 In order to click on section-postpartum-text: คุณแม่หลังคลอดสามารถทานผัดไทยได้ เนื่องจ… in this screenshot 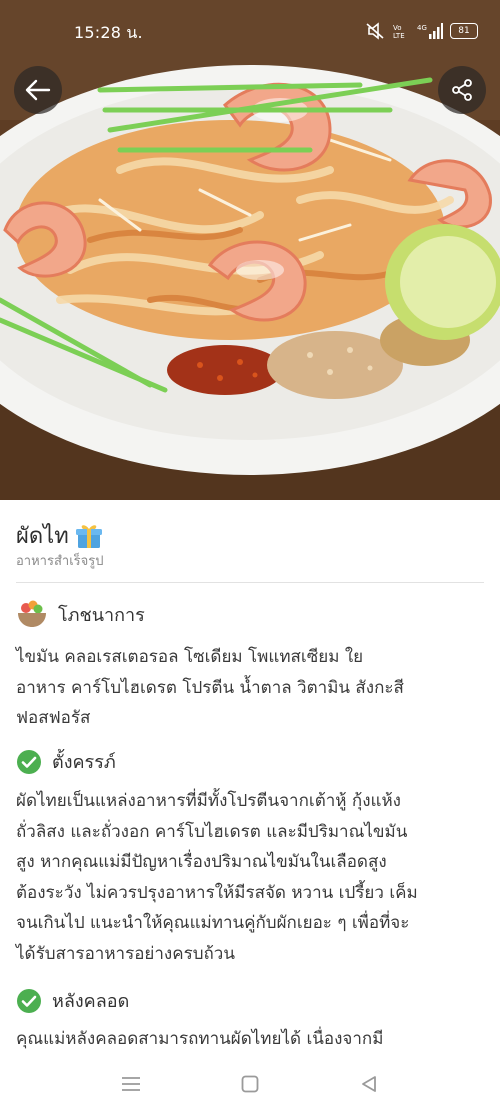, I will do `click(252, 1039)`.